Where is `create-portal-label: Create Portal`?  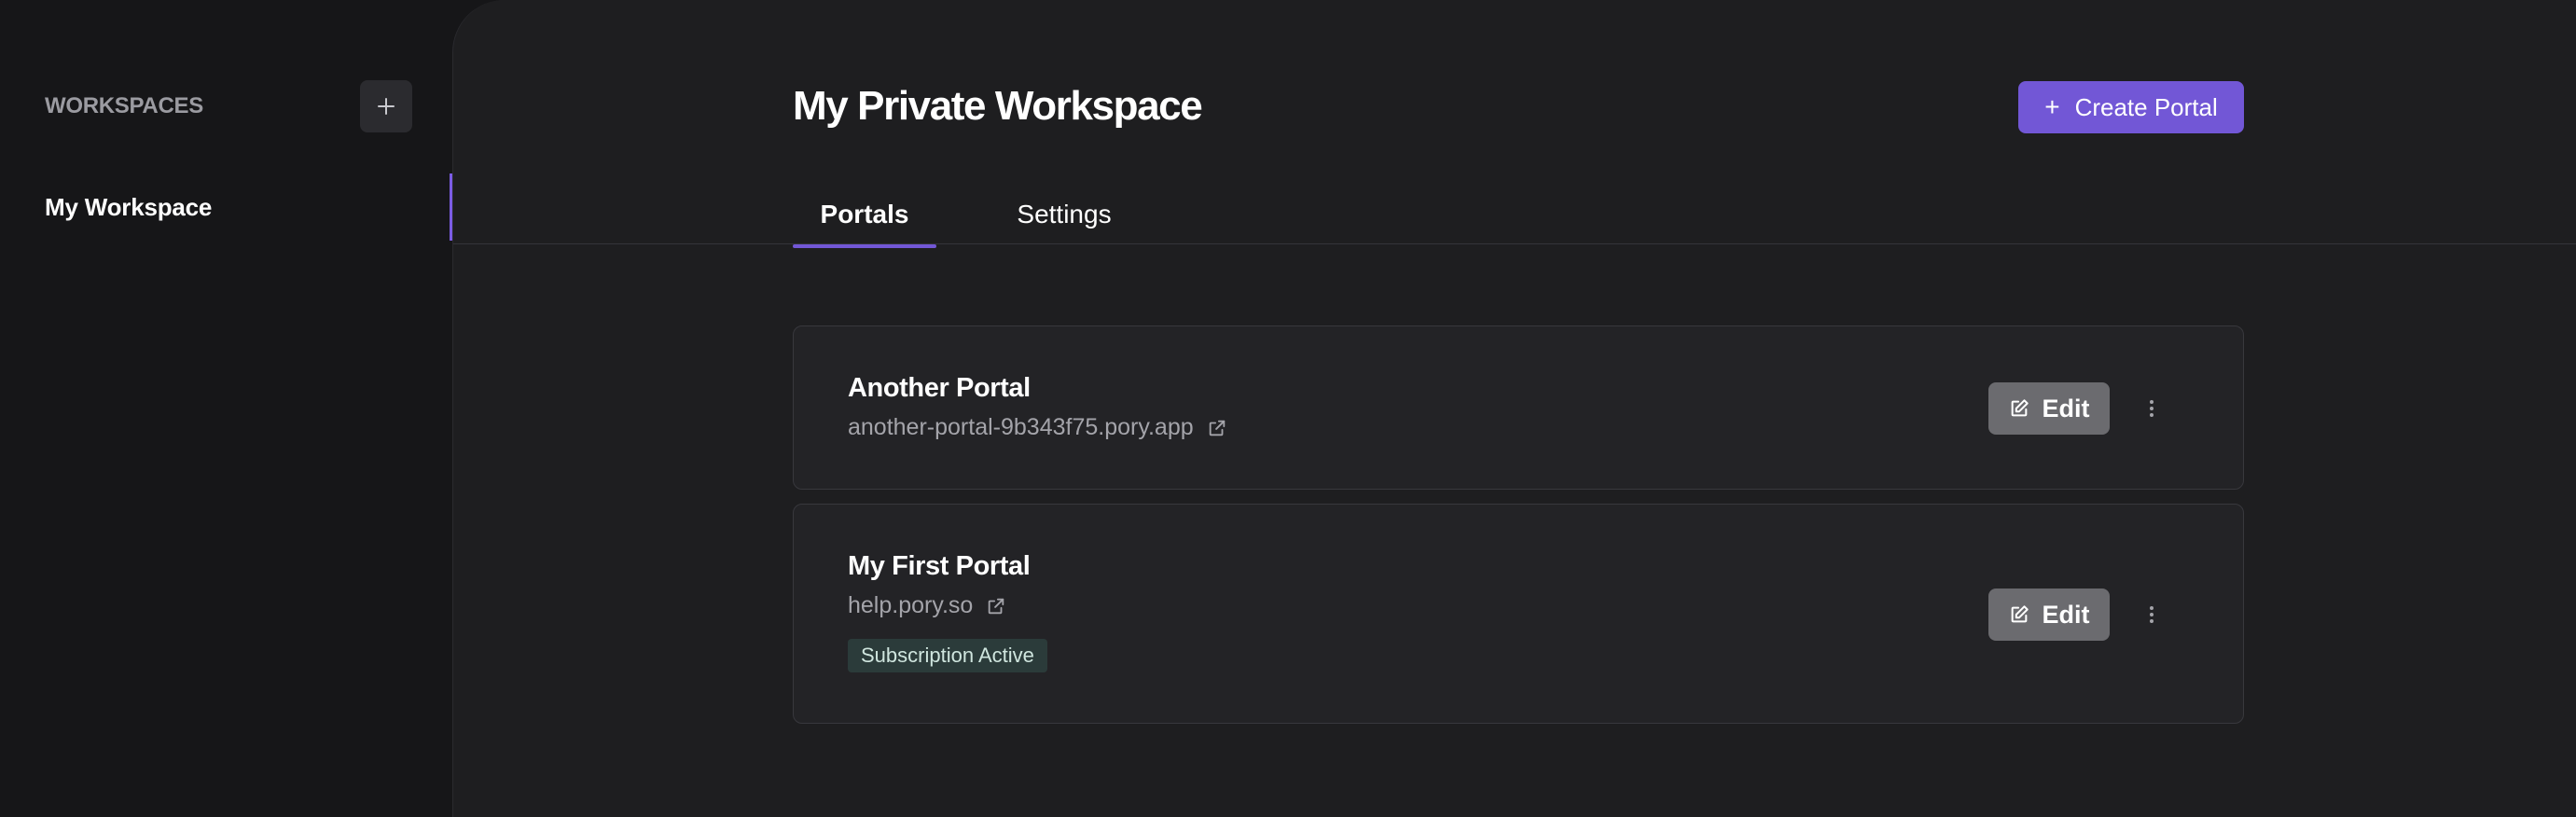 create-portal-label: Create Portal is located at coordinates (2146, 106).